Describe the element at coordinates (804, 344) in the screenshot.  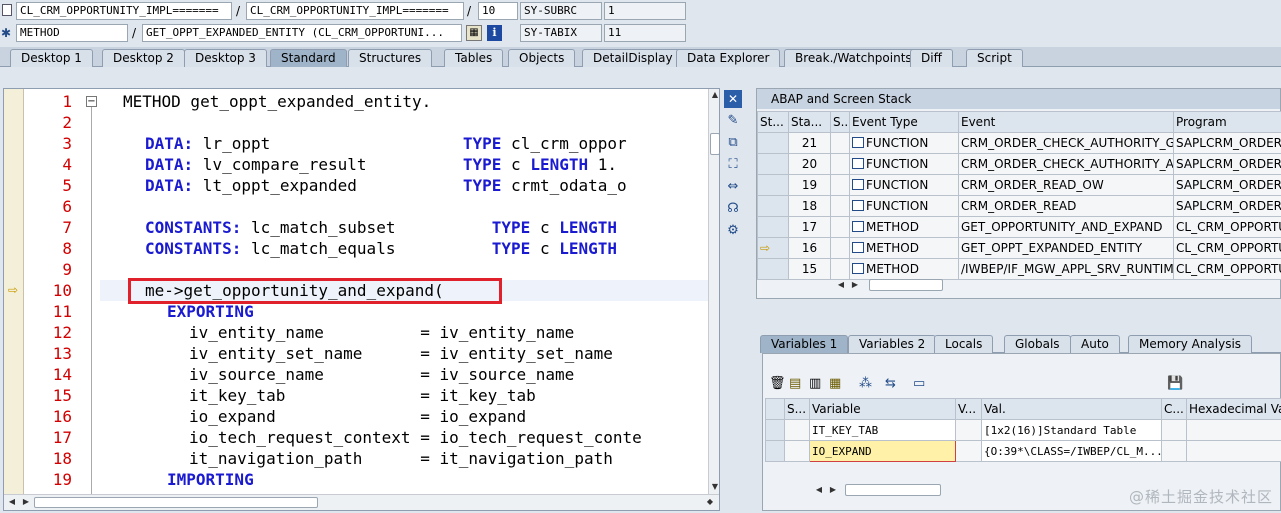
I see `var-tab-variables-1: Variables 1` at that location.